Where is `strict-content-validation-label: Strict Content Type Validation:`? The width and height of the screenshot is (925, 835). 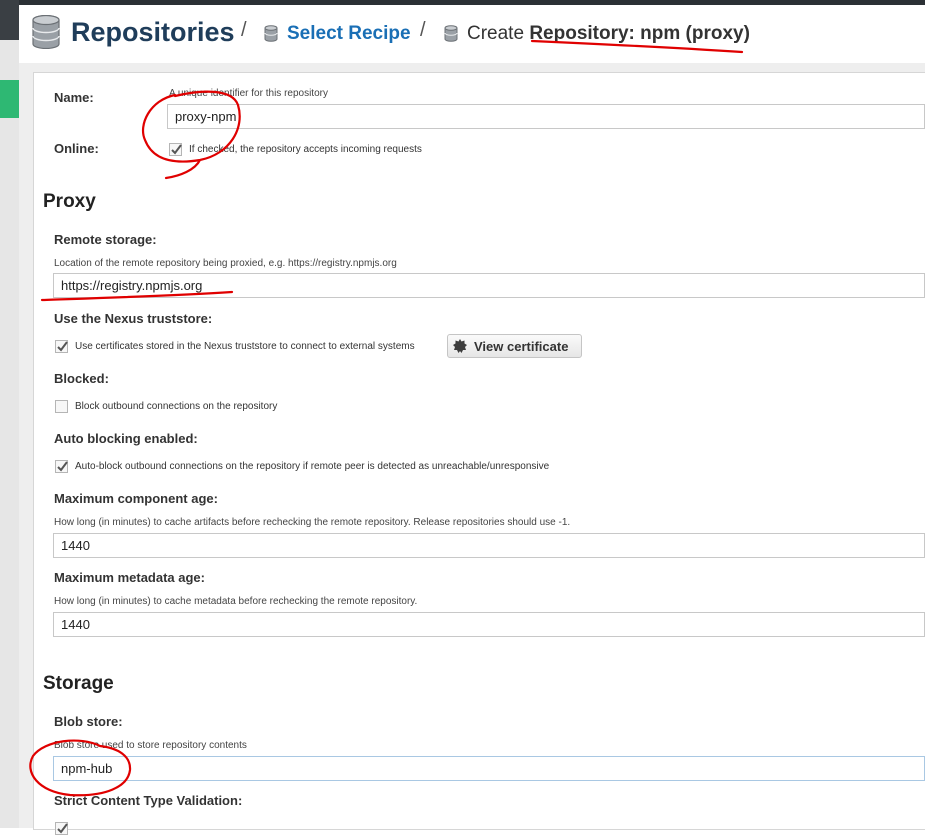 strict-content-validation-label: Strict Content Type Validation: is located at coordinates (148, 800).